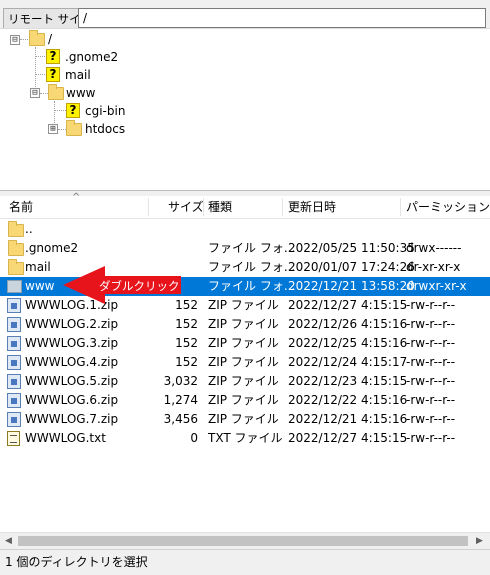 The image size is (490, 575). What do you see at coordinates (72, 343) in the screenshot?
I see `file-name: WWWLOG.3.zip` at bounding box center [72, 343].